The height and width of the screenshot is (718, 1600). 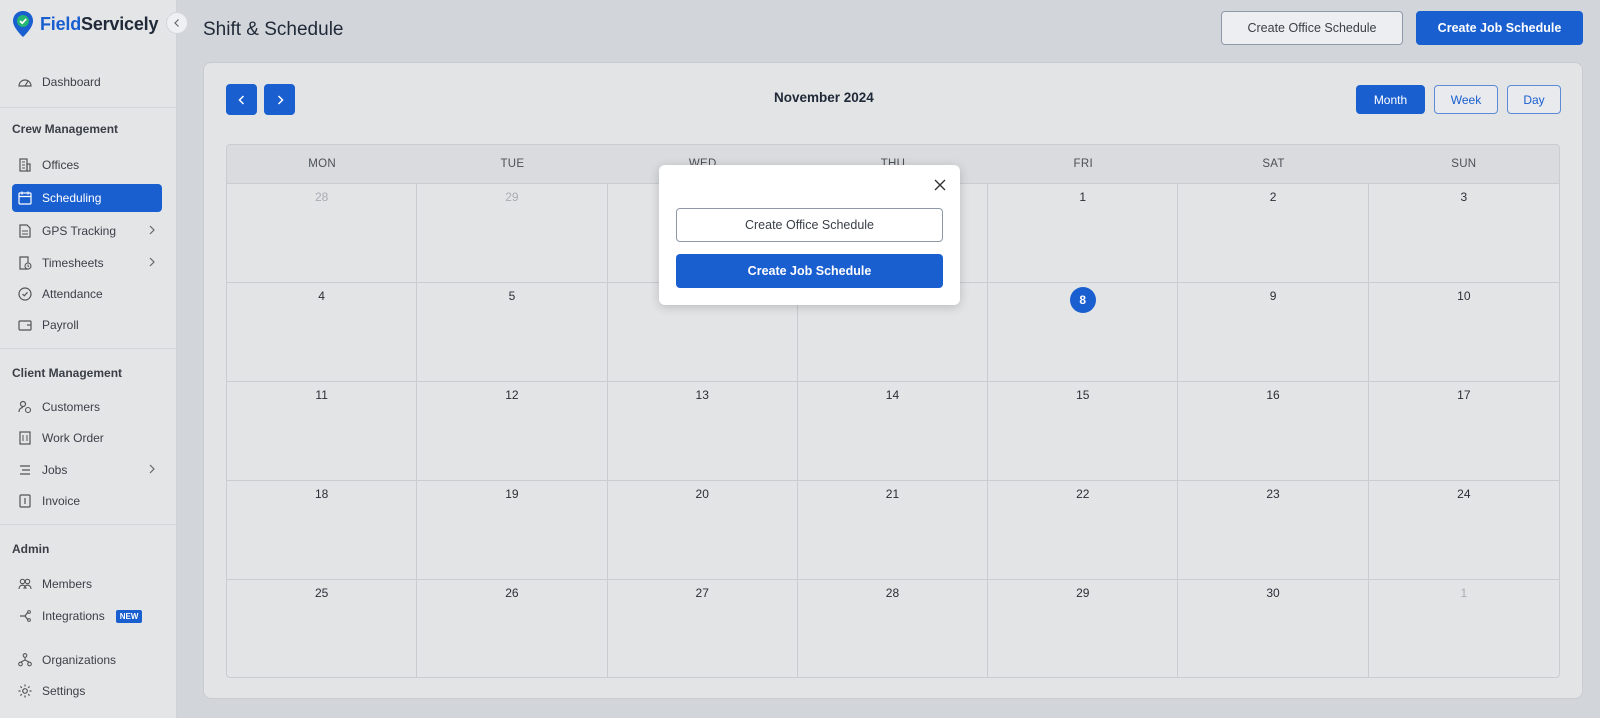 I want to click on sidebar-item-offices: Offices, so click(x=87, y=165).